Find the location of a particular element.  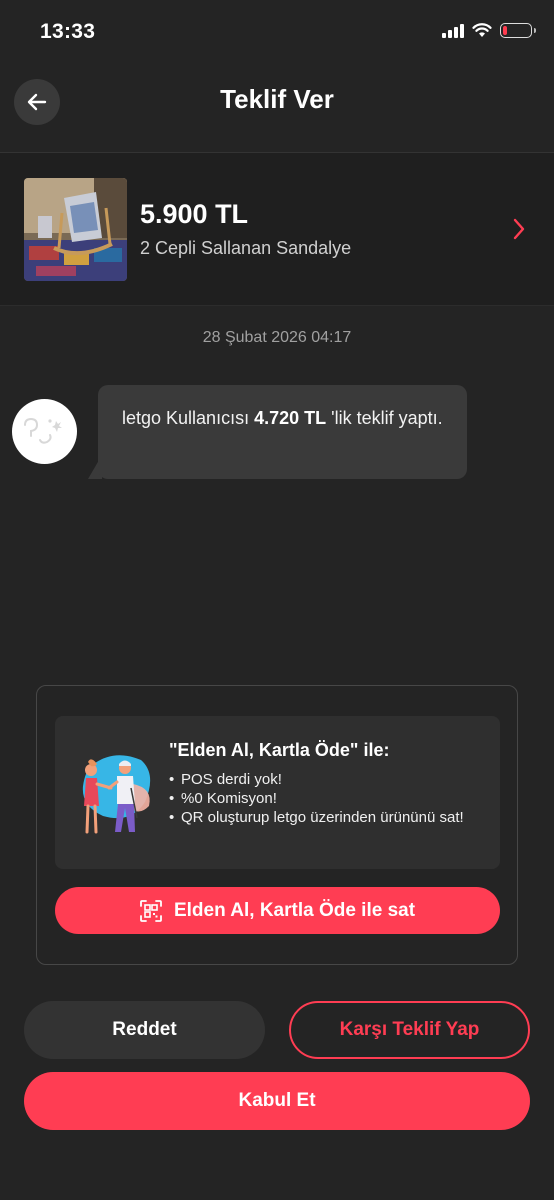

message-timestamp: 28 Şubat 2026 04:17 is located at coordinates (277, 337).